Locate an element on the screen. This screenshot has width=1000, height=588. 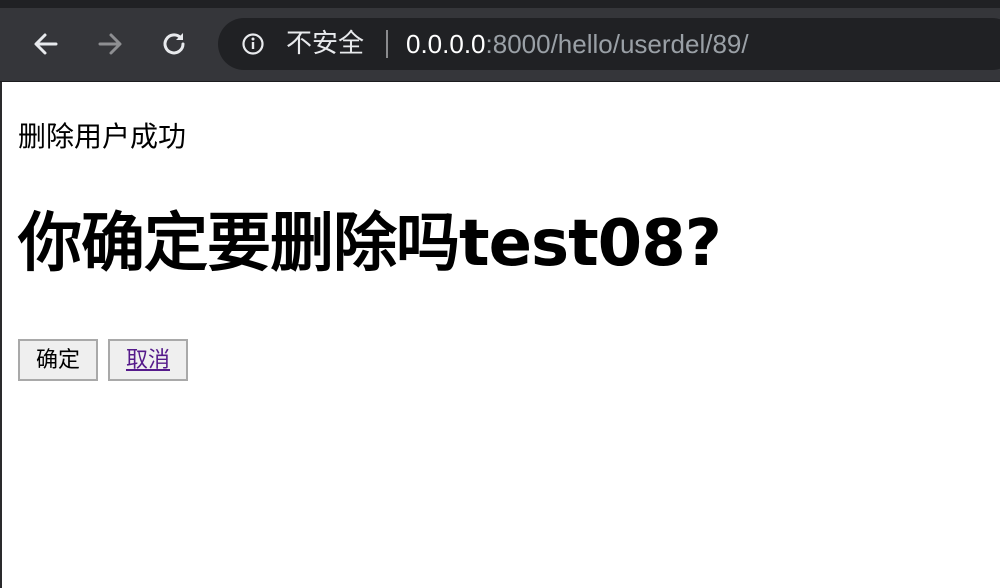
omnibox-separator is located at coordinates (387, 44).